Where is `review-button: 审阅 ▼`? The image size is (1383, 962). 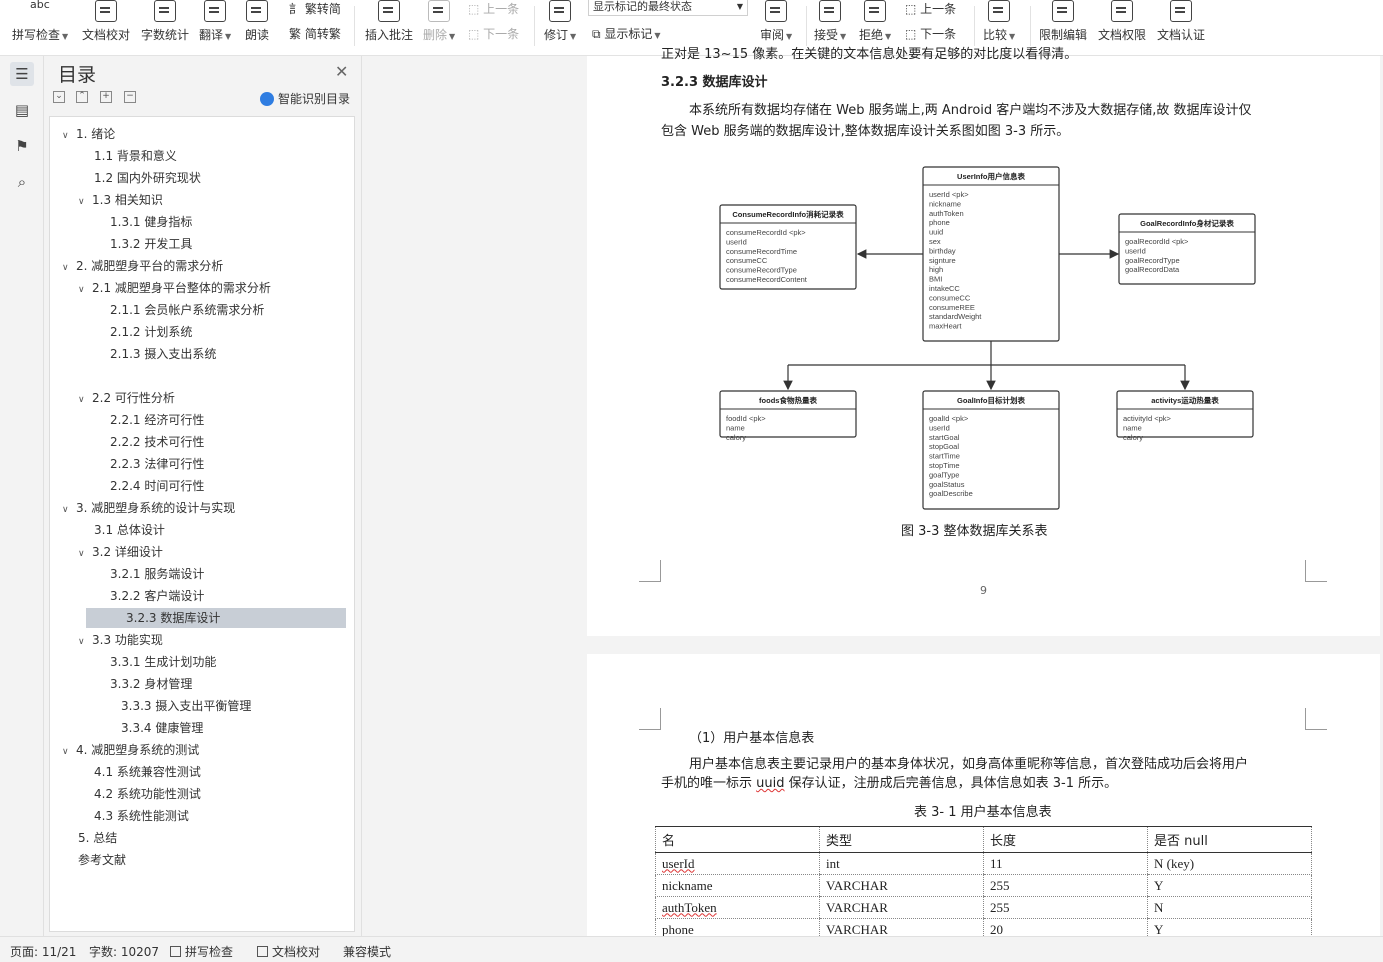 review-button: 审阅 ▼ is located at coordinates (776, 21).